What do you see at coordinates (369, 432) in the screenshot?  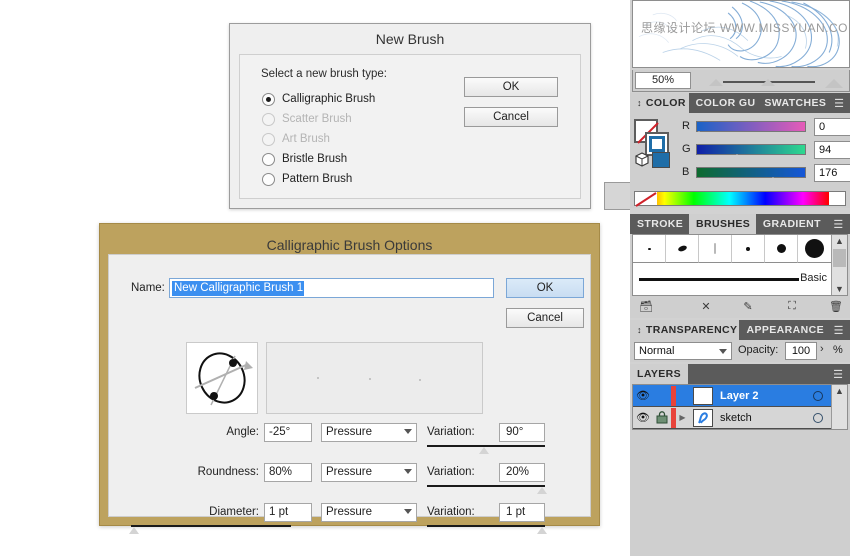 I see `angle-source-select: Pressure` at bounding box center [369, 432].